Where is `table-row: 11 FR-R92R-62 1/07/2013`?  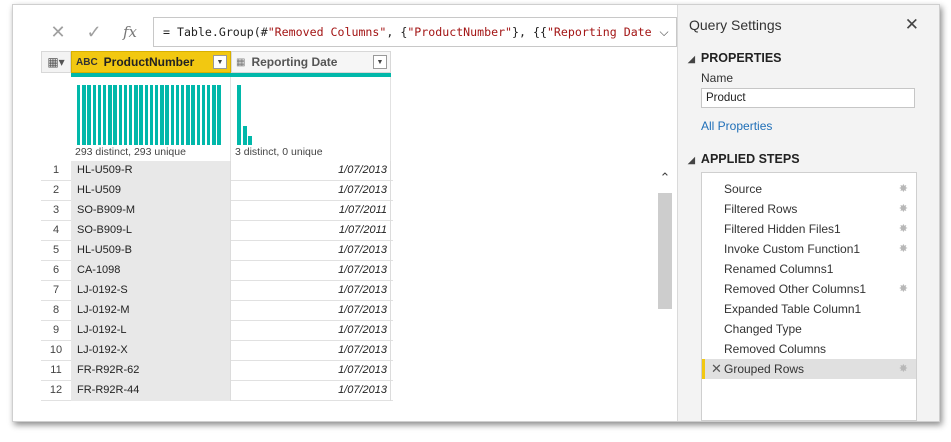 table-row: 11 FR-R92R-62 1/07/2013 is located at coordinates (217, 371).